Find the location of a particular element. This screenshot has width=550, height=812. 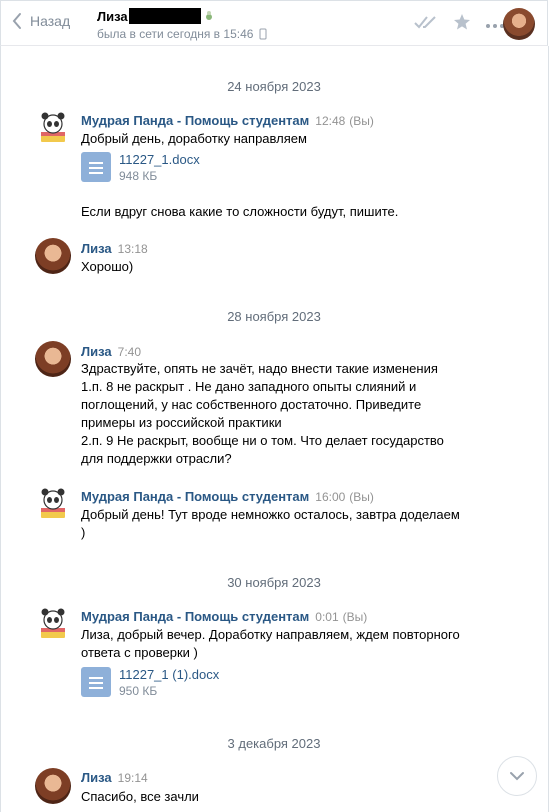

header-avatar is located at coordinates (519, 24).